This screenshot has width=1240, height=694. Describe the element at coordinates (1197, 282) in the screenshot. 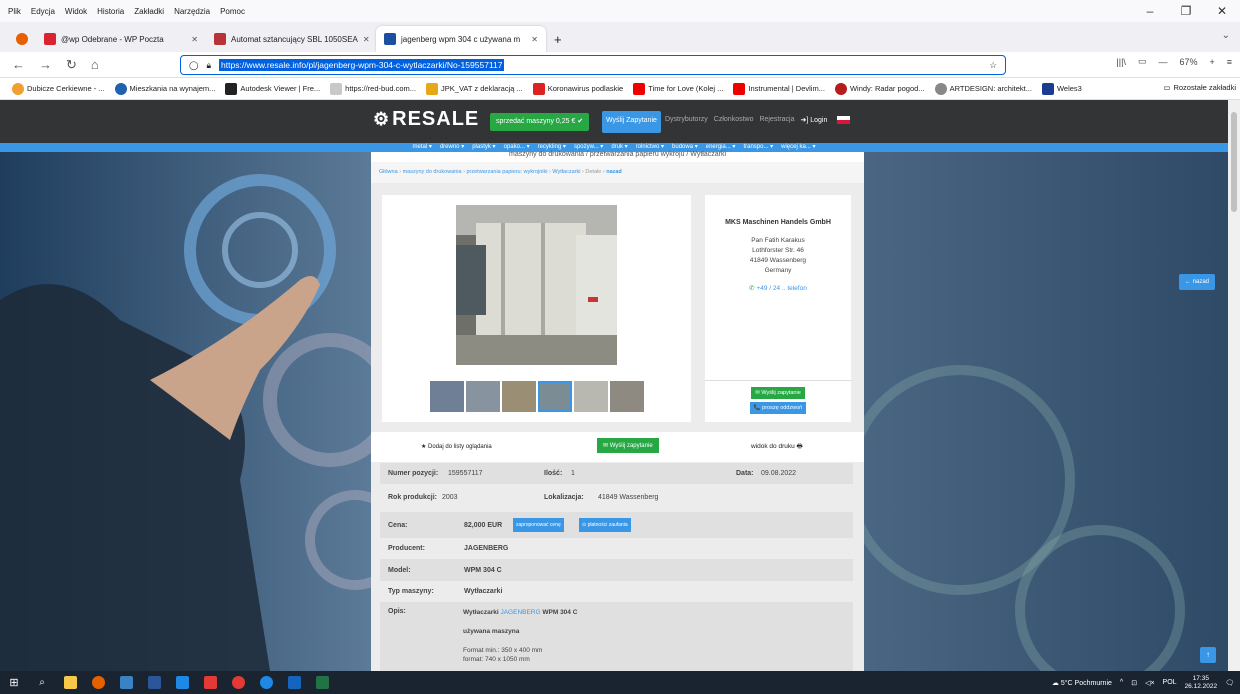

I see `back-button: ← nazad` at that location.